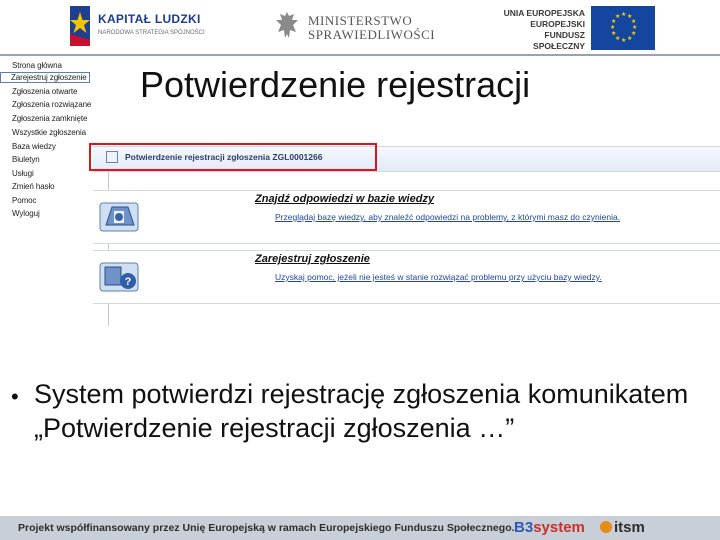 The image size is (720, 540). Describe the element at coordinates (606, 527) in the screenshot. I see `itsm-dot-icon` at that location.